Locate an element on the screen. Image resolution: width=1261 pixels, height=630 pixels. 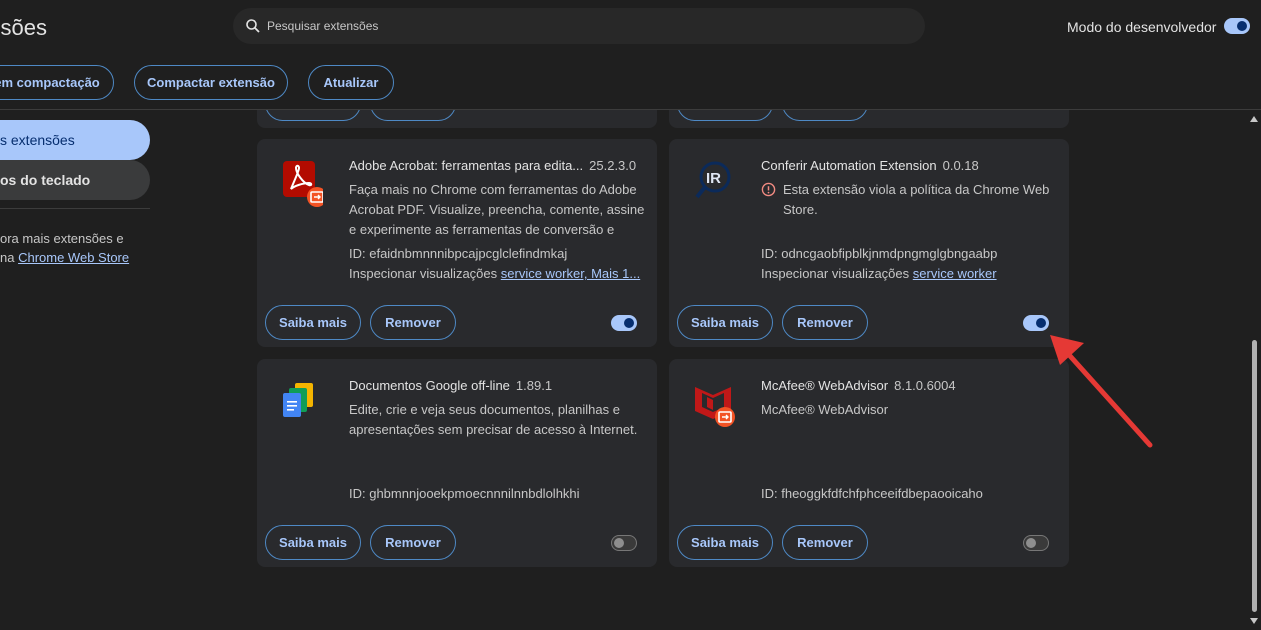
scroll-up-arrow-icon is located at coordinates (1254, 119).